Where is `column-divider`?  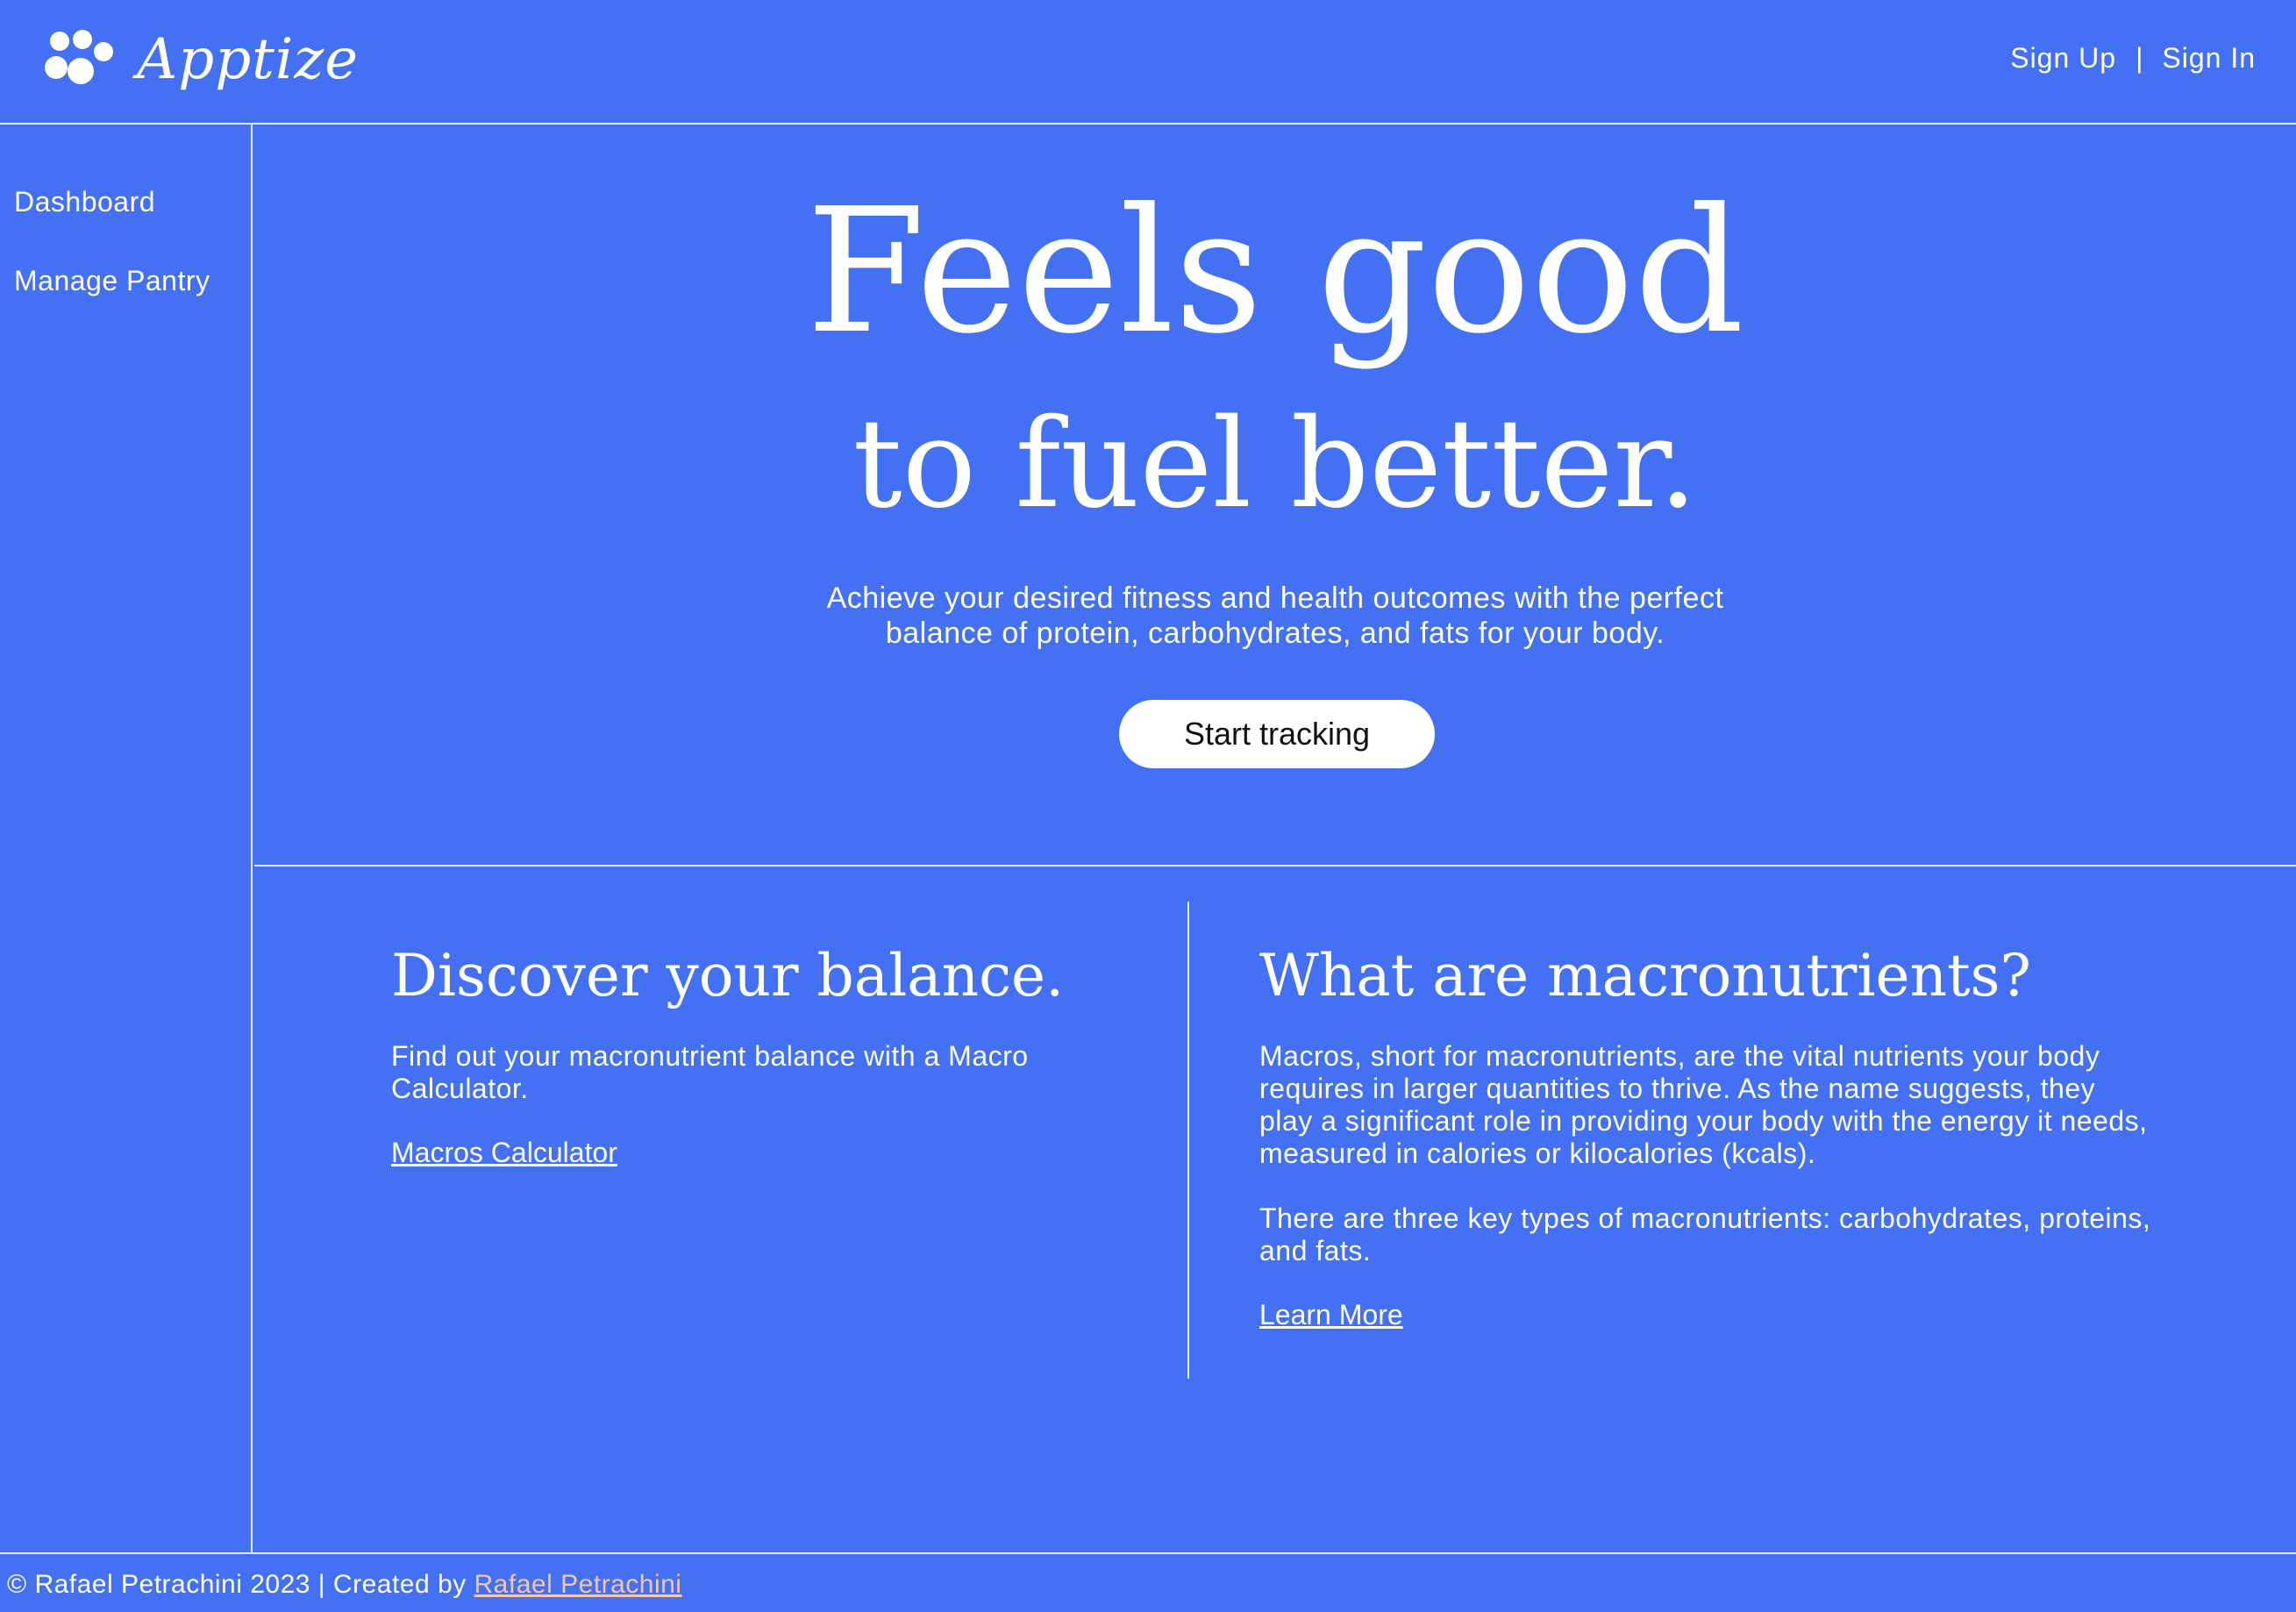 column-divider is located at coordinates (1188, 1140).